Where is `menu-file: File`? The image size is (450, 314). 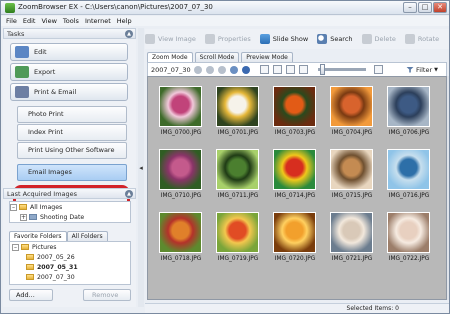 menu-file: File is located at coordinates (11, 21).